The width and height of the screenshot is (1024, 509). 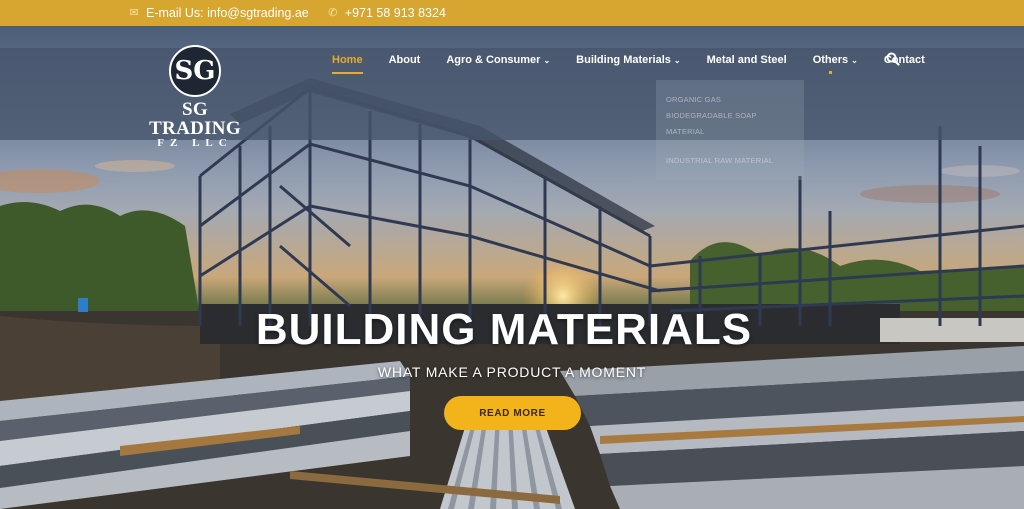 I want to click on hero-headline: BUILDING MATERIALS, so click(x=504, y=329).